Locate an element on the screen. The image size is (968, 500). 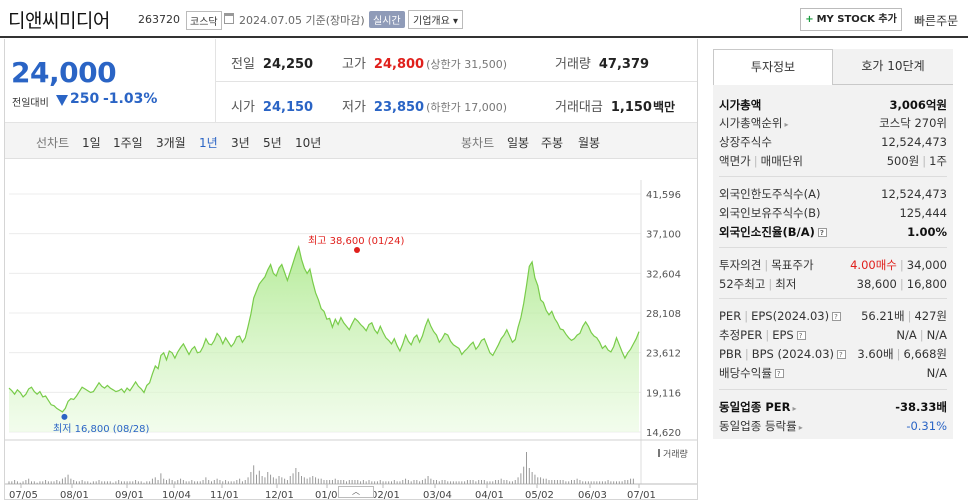
info-row: 추정PER|EPSN/A|N/A is located at coordinates (833, 335).